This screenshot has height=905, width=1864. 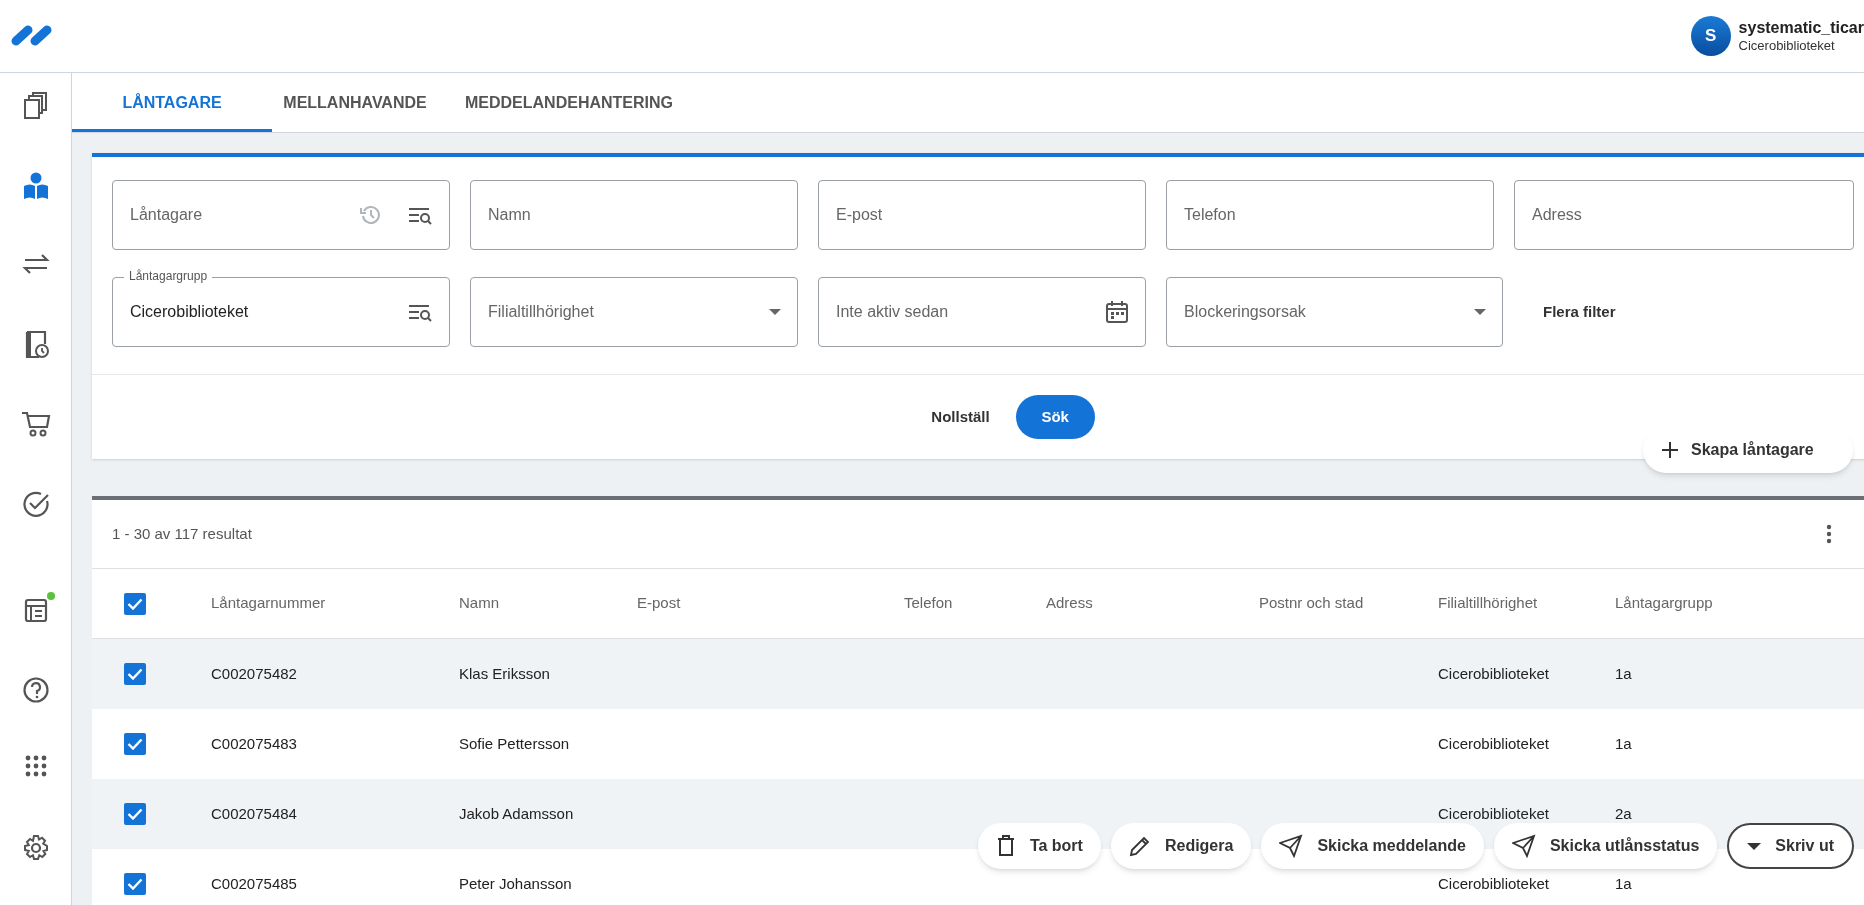 What do you see at coordinates (335, 603) in the screenshot?
I see `column-header: Låntagarnummer` at bounding box center [335, 603].